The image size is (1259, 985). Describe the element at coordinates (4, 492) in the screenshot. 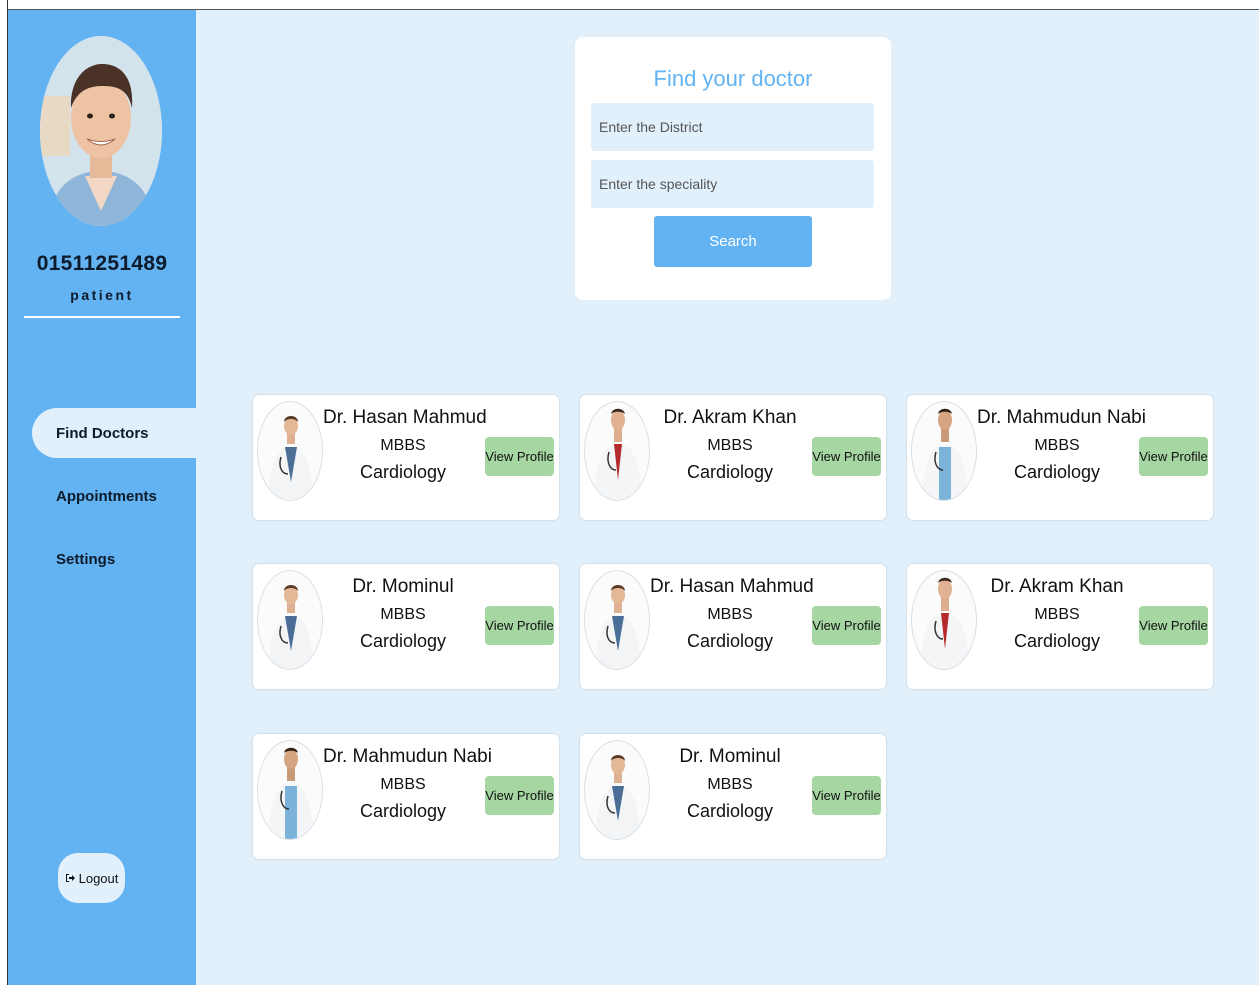

I see `window-left-edge` at that location.